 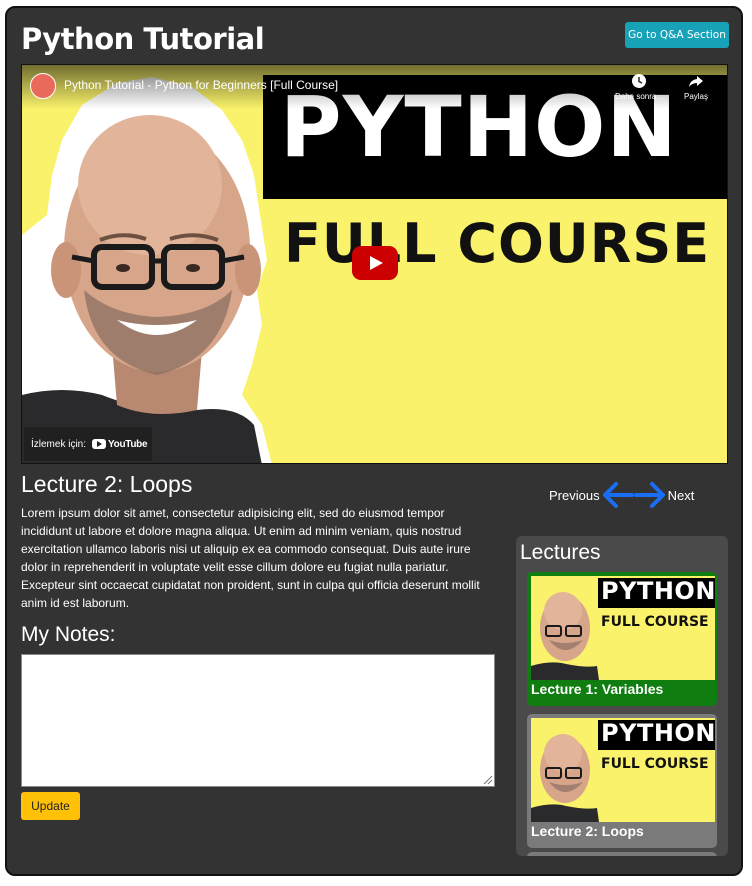 I want to click on lecture-navigation: Previous Next, so click(x=621, y=495).